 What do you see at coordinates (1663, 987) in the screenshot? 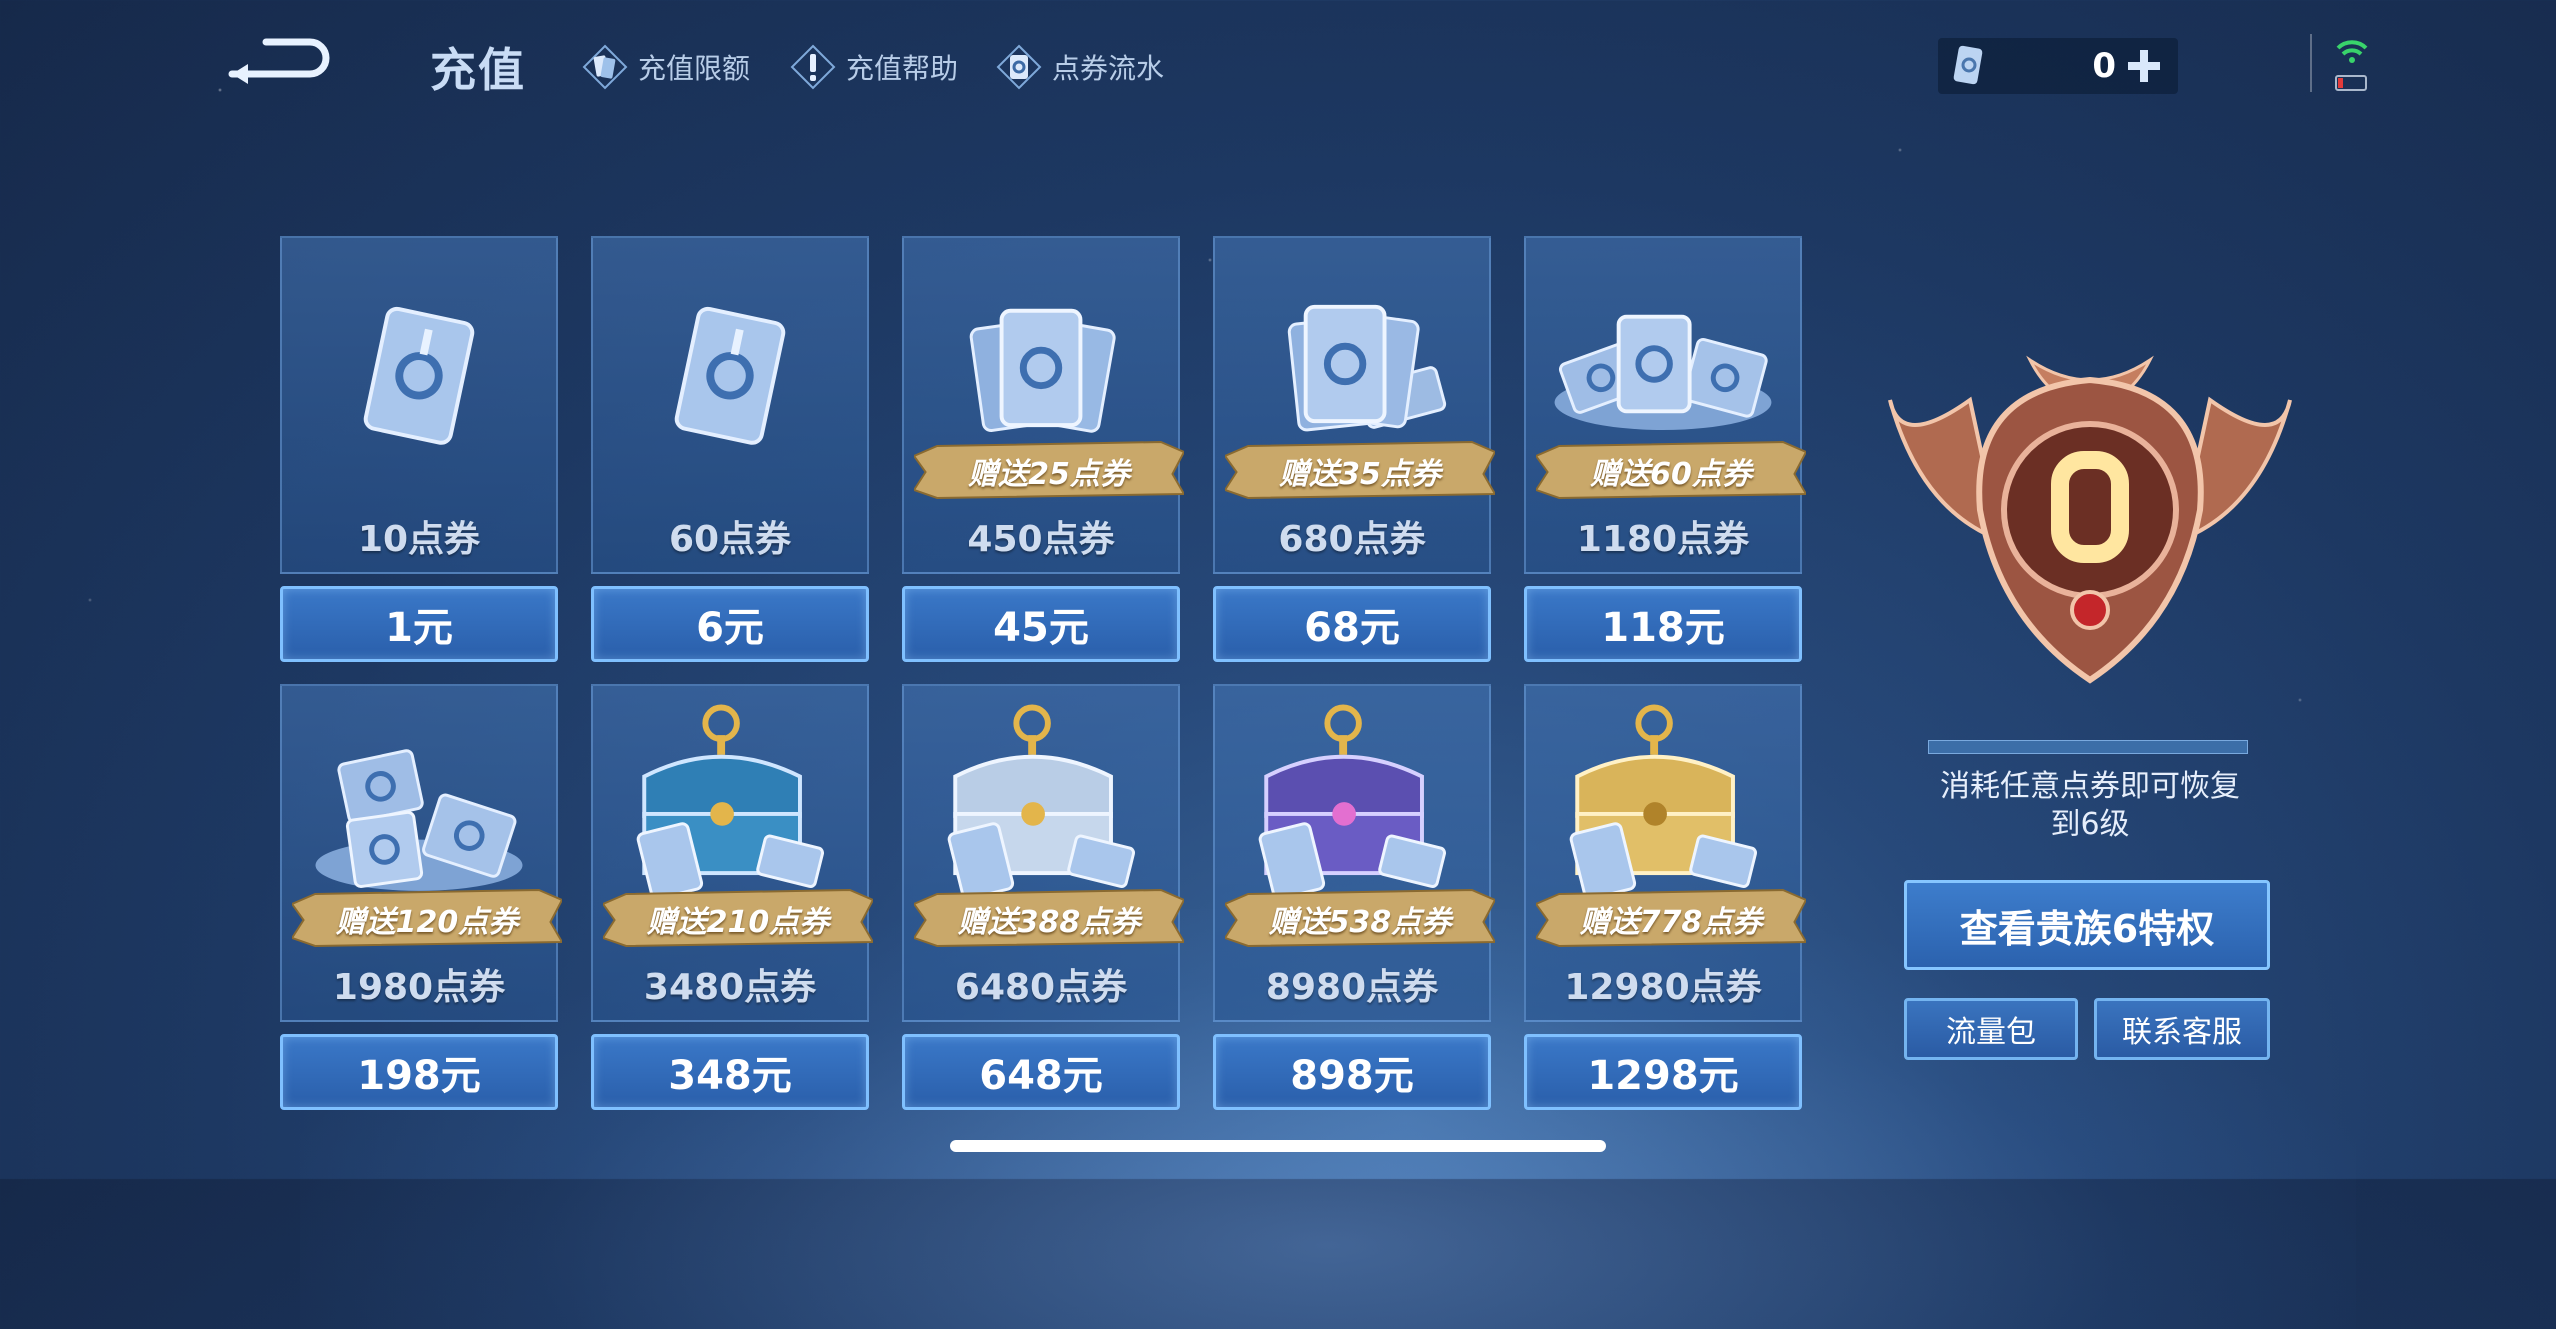
I see `package-amount: 12980点券` at bounding box center [1663, 987].